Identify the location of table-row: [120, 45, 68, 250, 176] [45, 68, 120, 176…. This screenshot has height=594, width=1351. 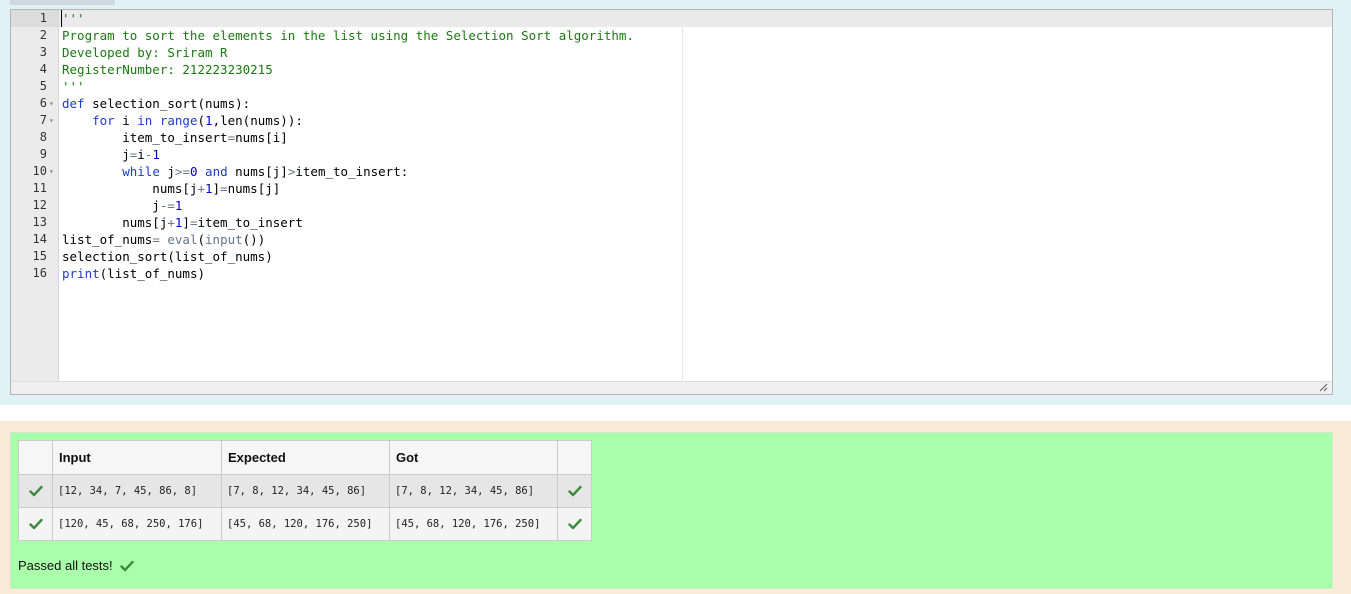
(305, 524).